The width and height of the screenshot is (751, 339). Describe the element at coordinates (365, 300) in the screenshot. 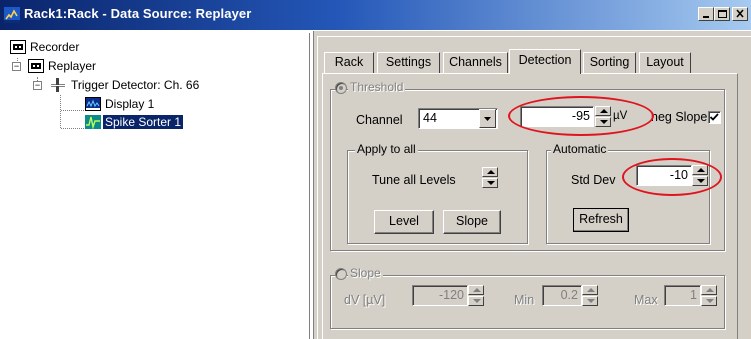

I see `dv-label: dV [µV]` at that location.